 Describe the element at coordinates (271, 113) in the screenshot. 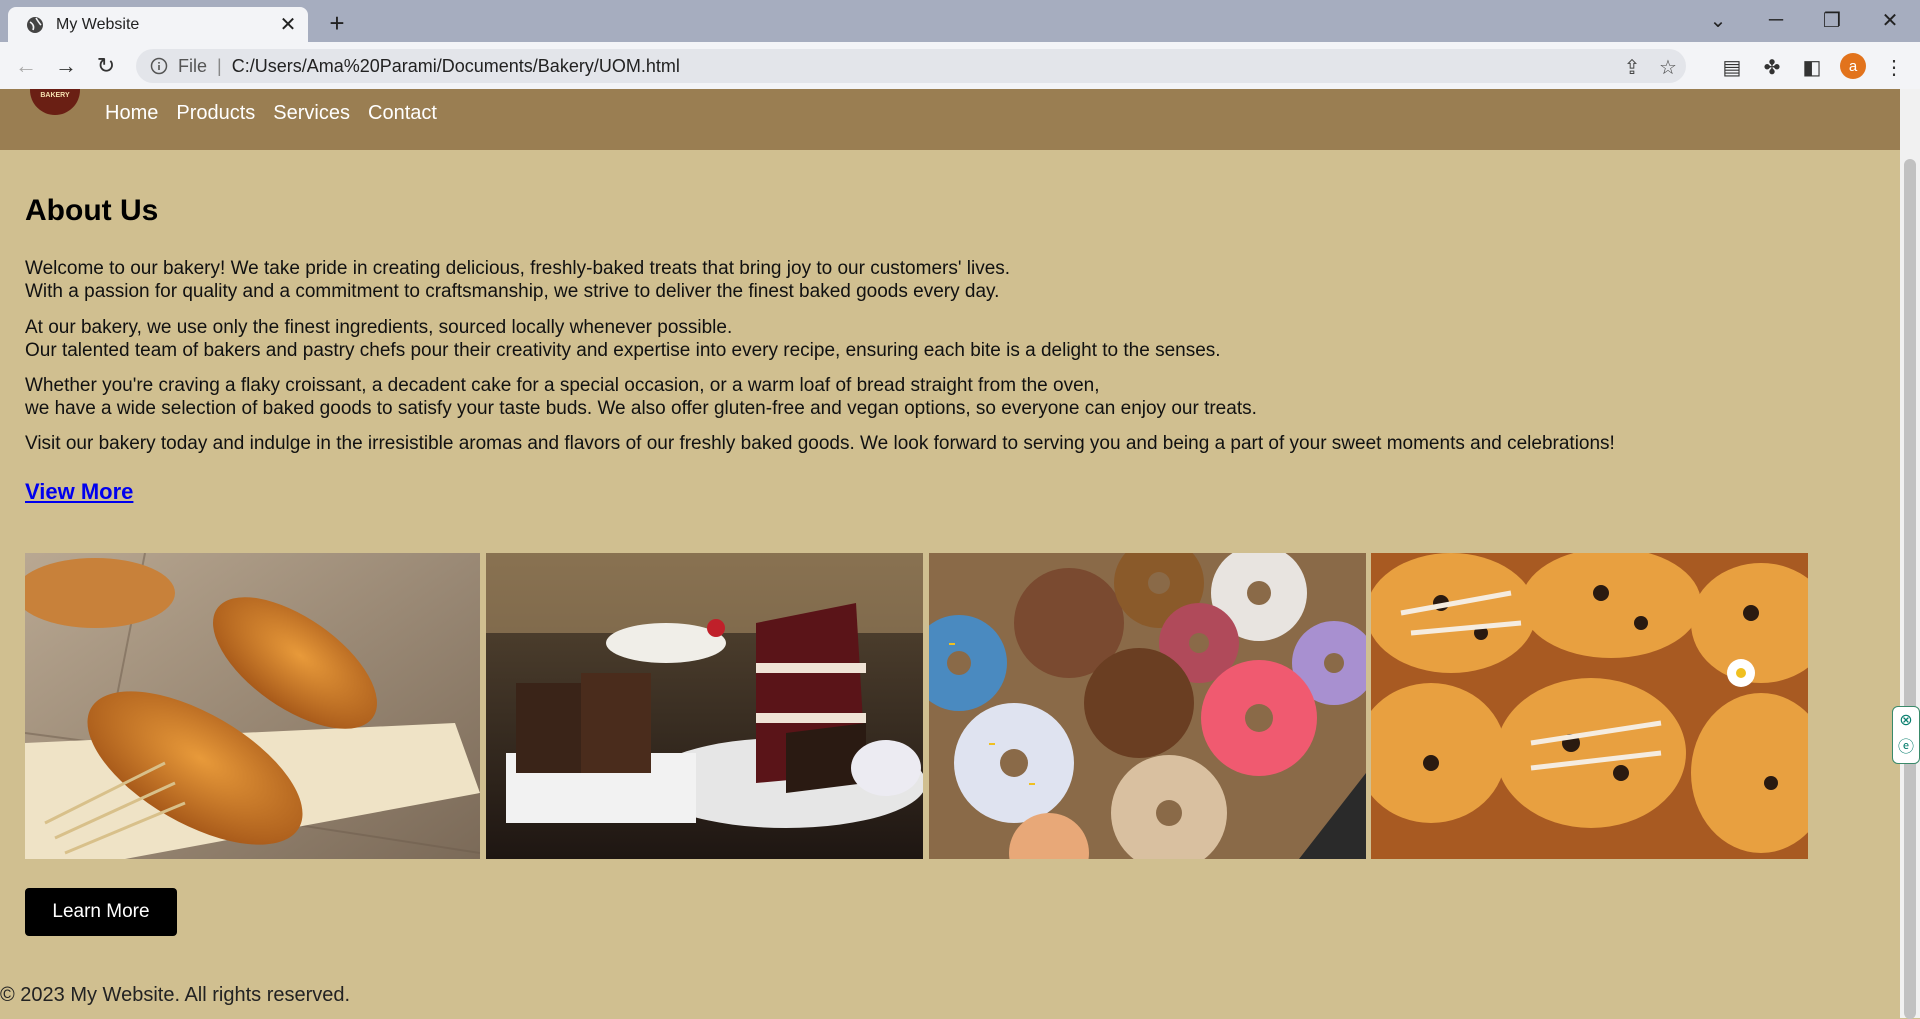

I see `site-menu: Home Products Services Contact` at that location.